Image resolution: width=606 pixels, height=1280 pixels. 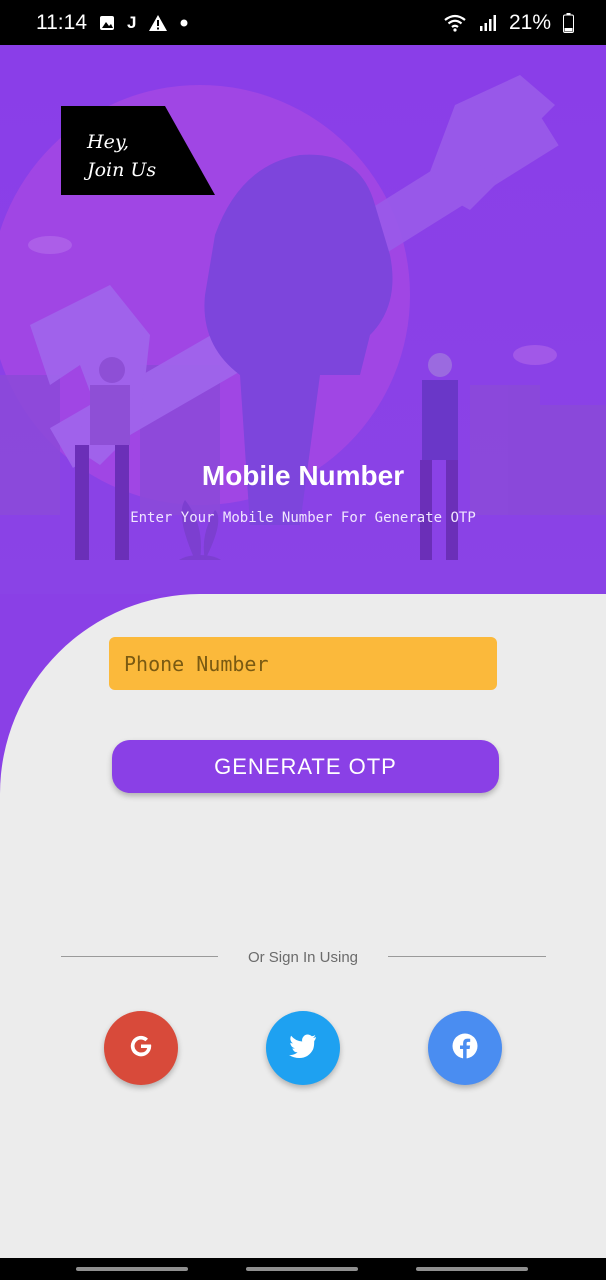 What do you see at coordinates (305, 766) in the screenshot?
I see `generate-otp-button: GENERATE OTP` at bounding box center [305, 766].